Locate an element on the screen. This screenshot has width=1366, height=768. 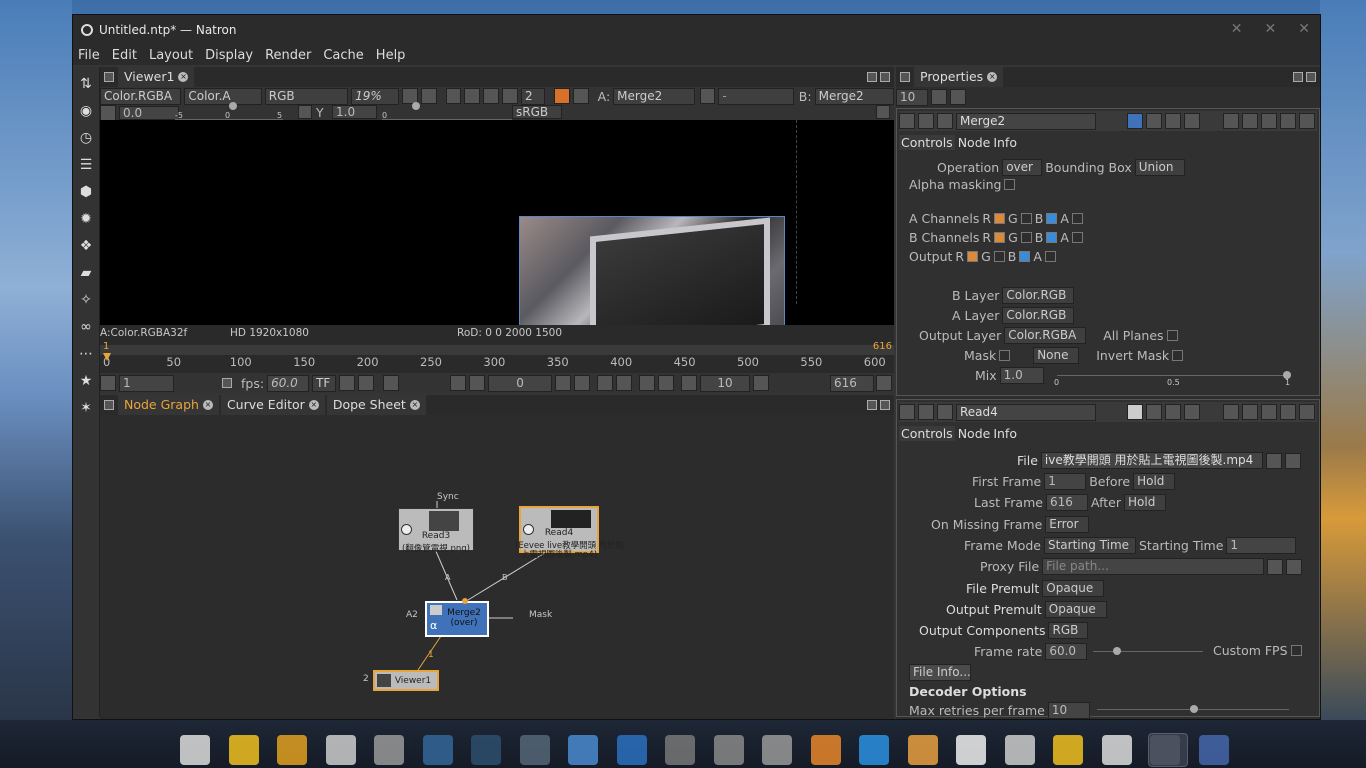
menu-file: File is located at coordinates (89, 55).